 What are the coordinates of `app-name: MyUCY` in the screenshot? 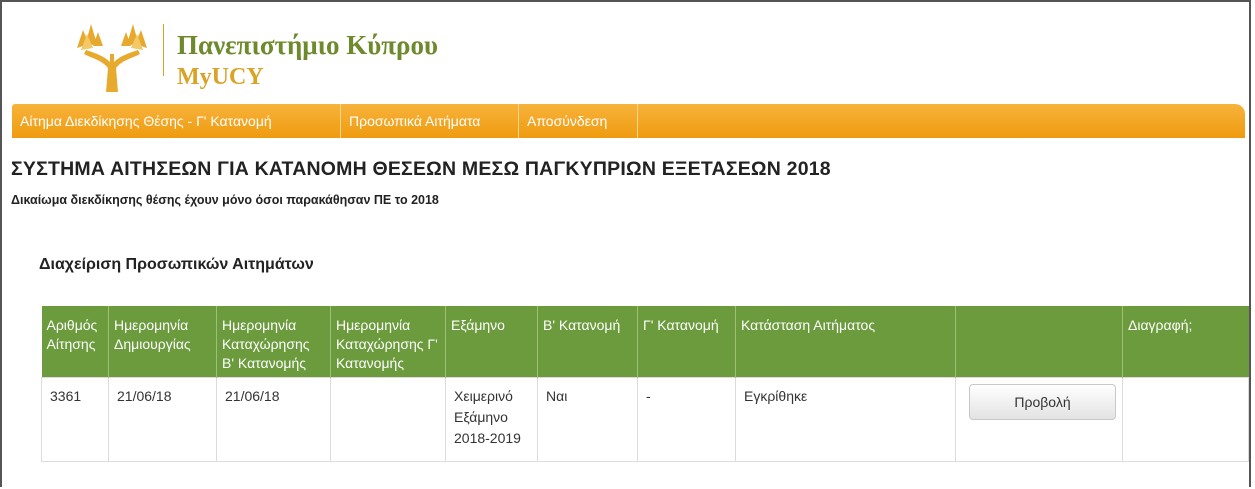 It's located at (220, 77).